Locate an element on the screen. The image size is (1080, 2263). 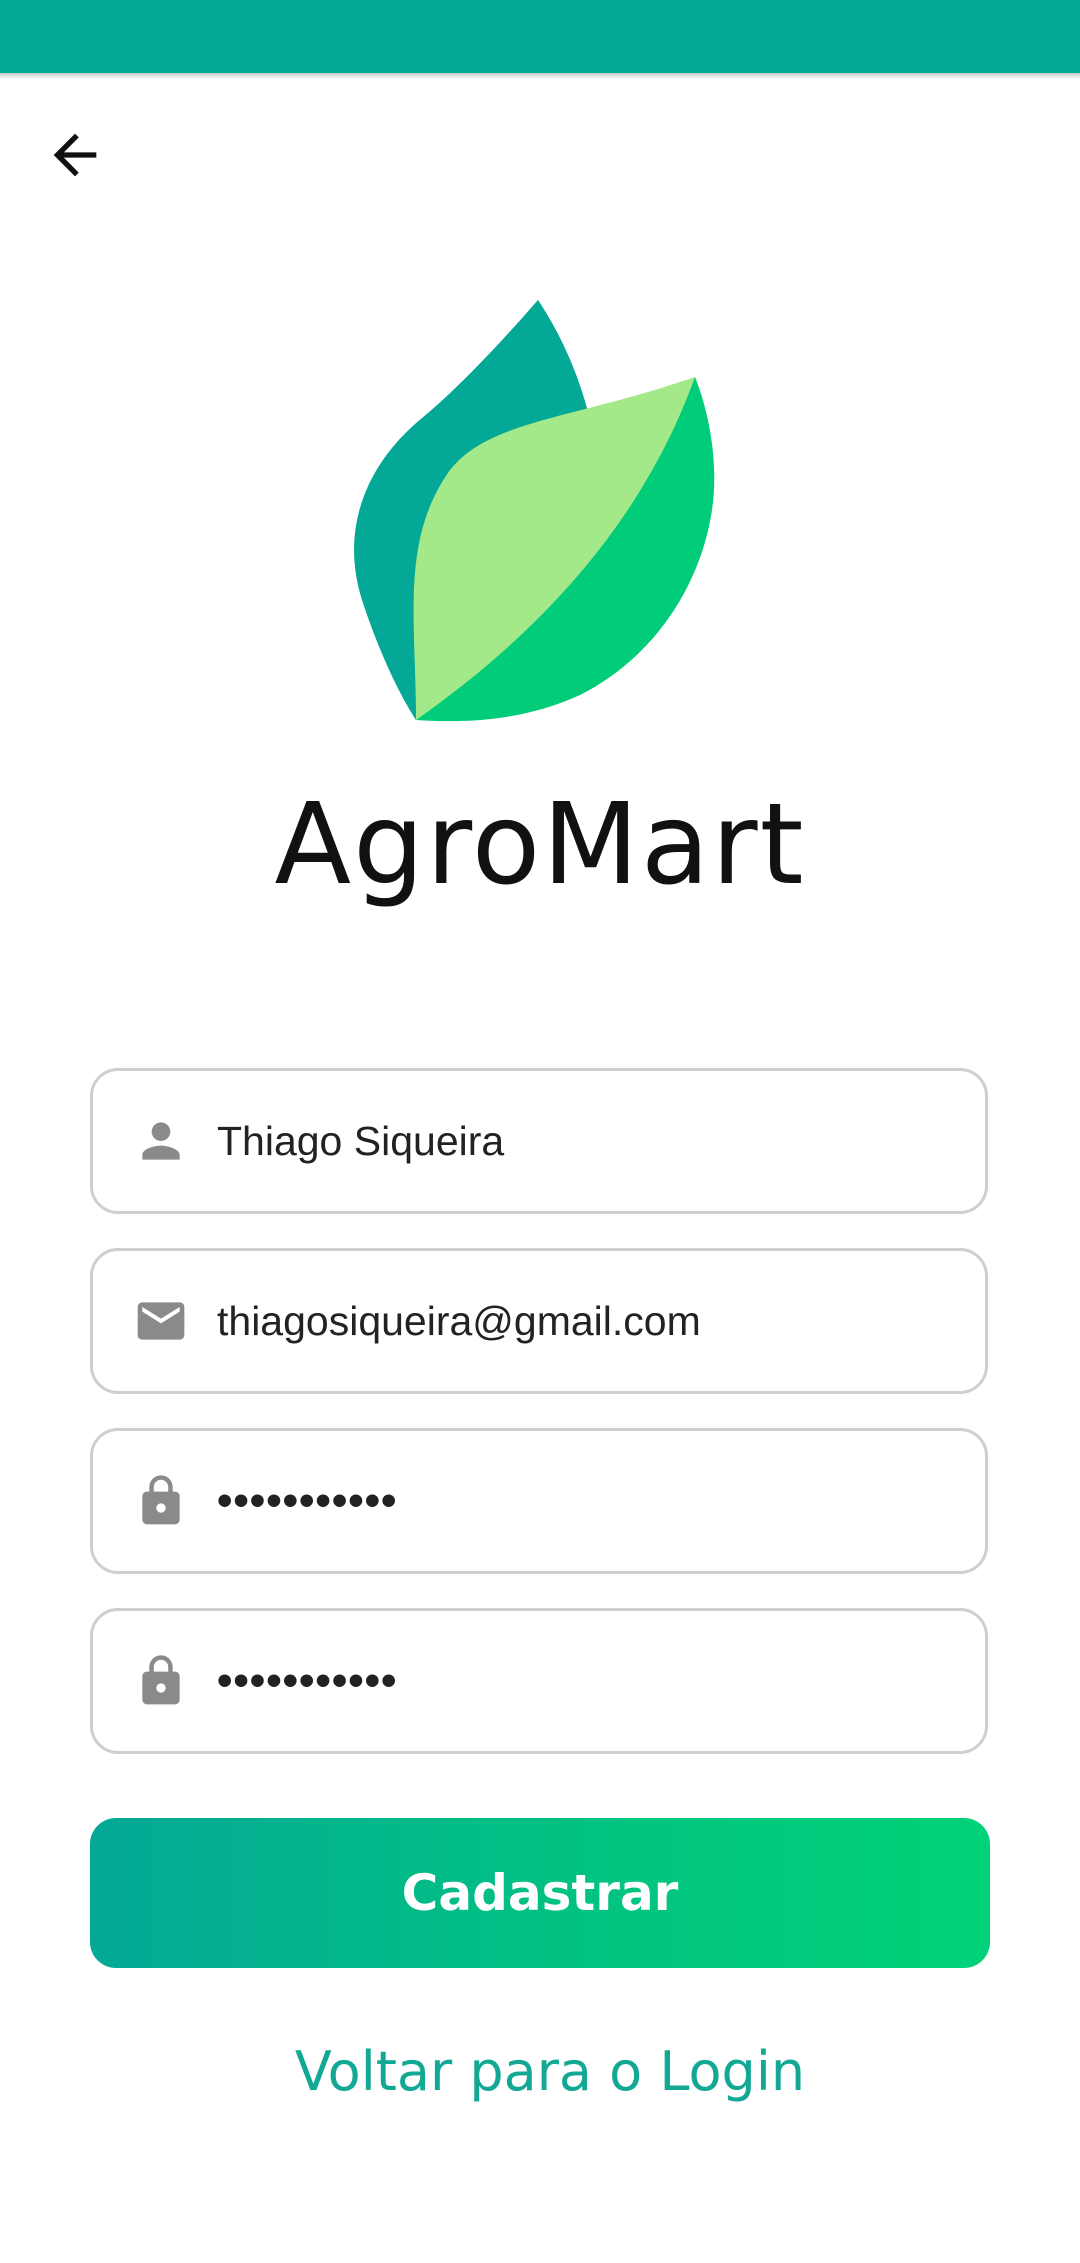
app-bar-shadow is located at coordinates (540, 76).